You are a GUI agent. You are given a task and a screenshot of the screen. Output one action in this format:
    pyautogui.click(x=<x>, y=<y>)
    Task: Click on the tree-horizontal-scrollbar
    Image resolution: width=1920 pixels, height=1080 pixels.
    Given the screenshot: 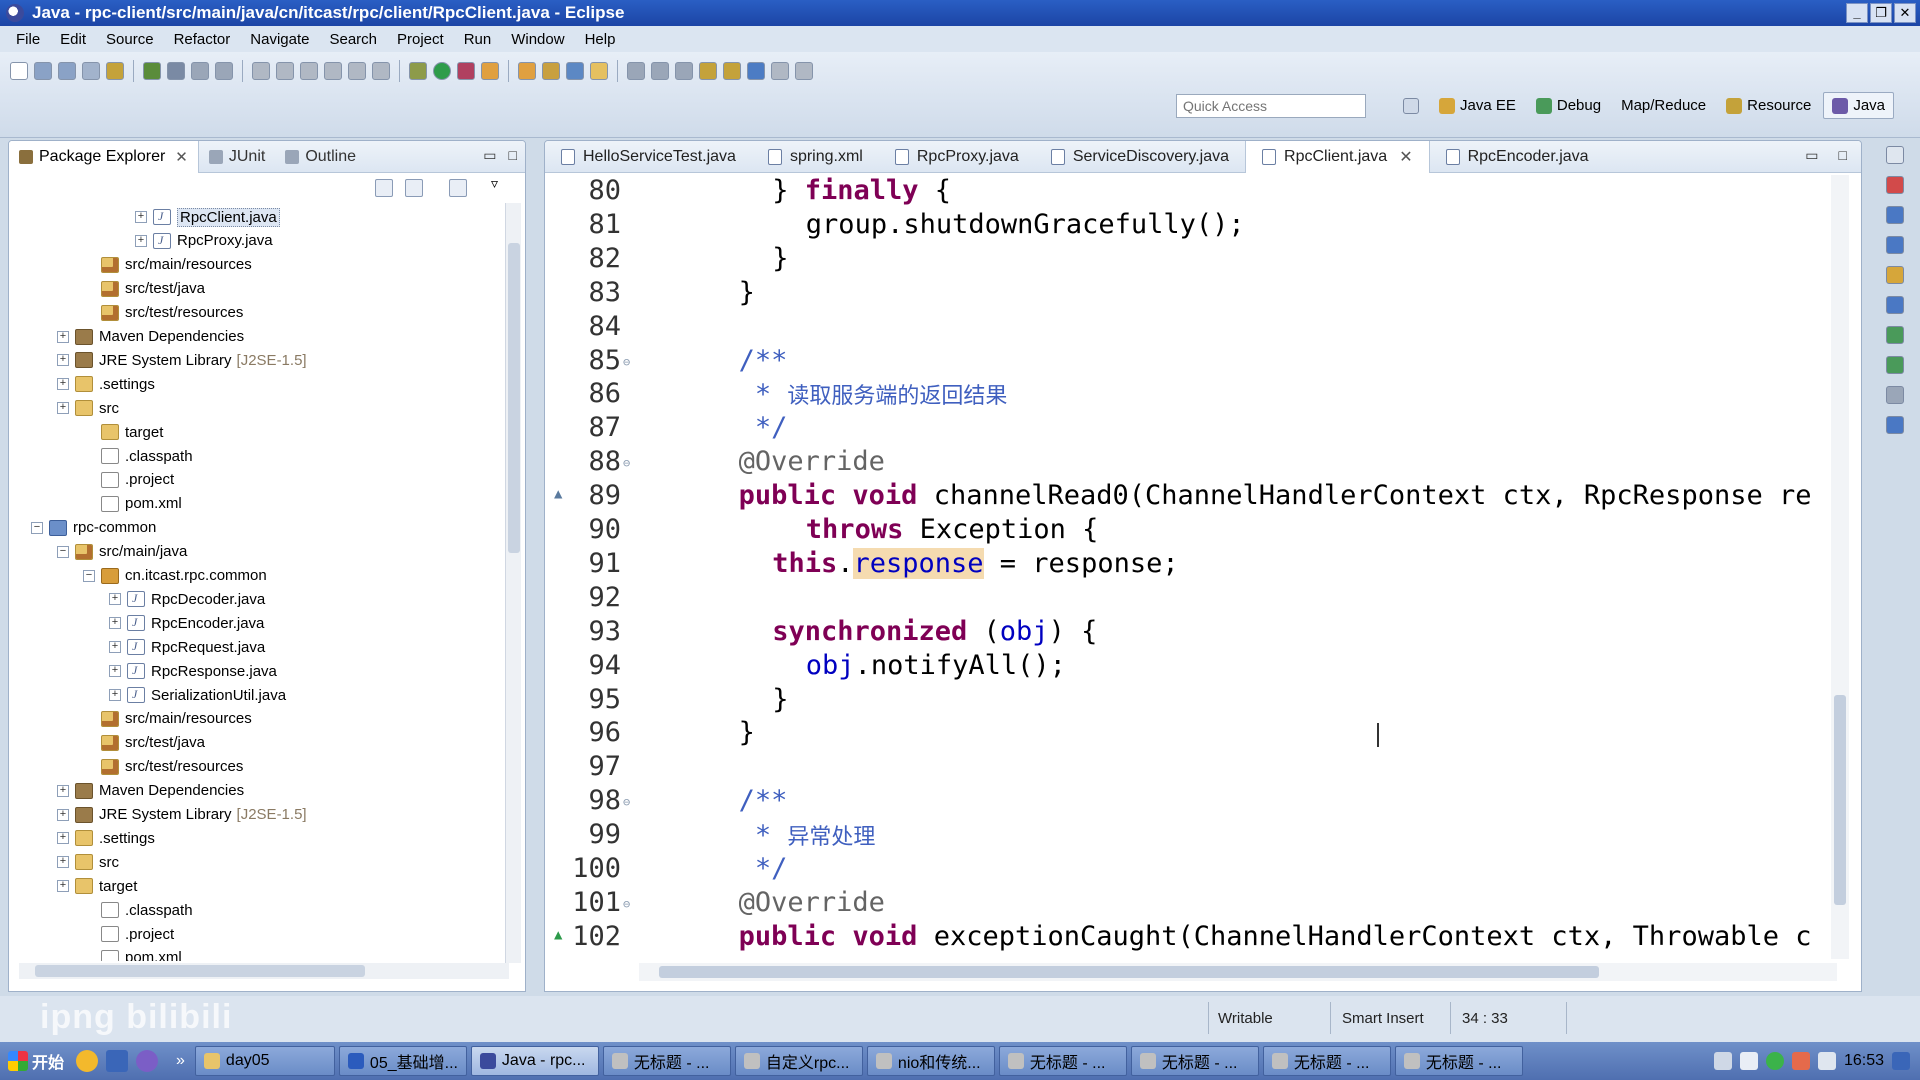 What is the action you would take?
    pyautogui.click(x=264, y=971)
    